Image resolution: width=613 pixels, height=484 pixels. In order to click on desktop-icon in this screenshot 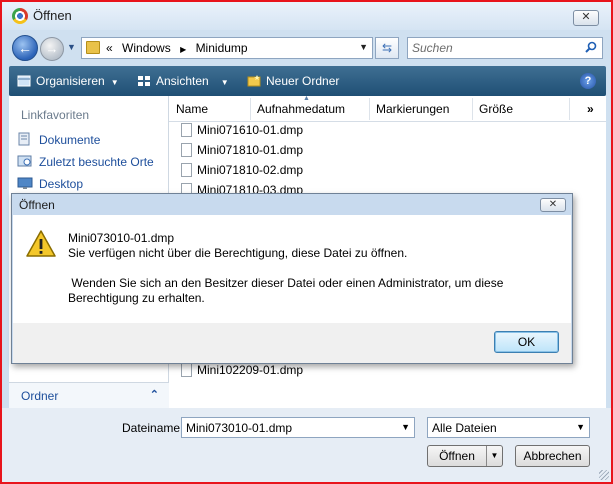, I will do `click(25, 183)`.